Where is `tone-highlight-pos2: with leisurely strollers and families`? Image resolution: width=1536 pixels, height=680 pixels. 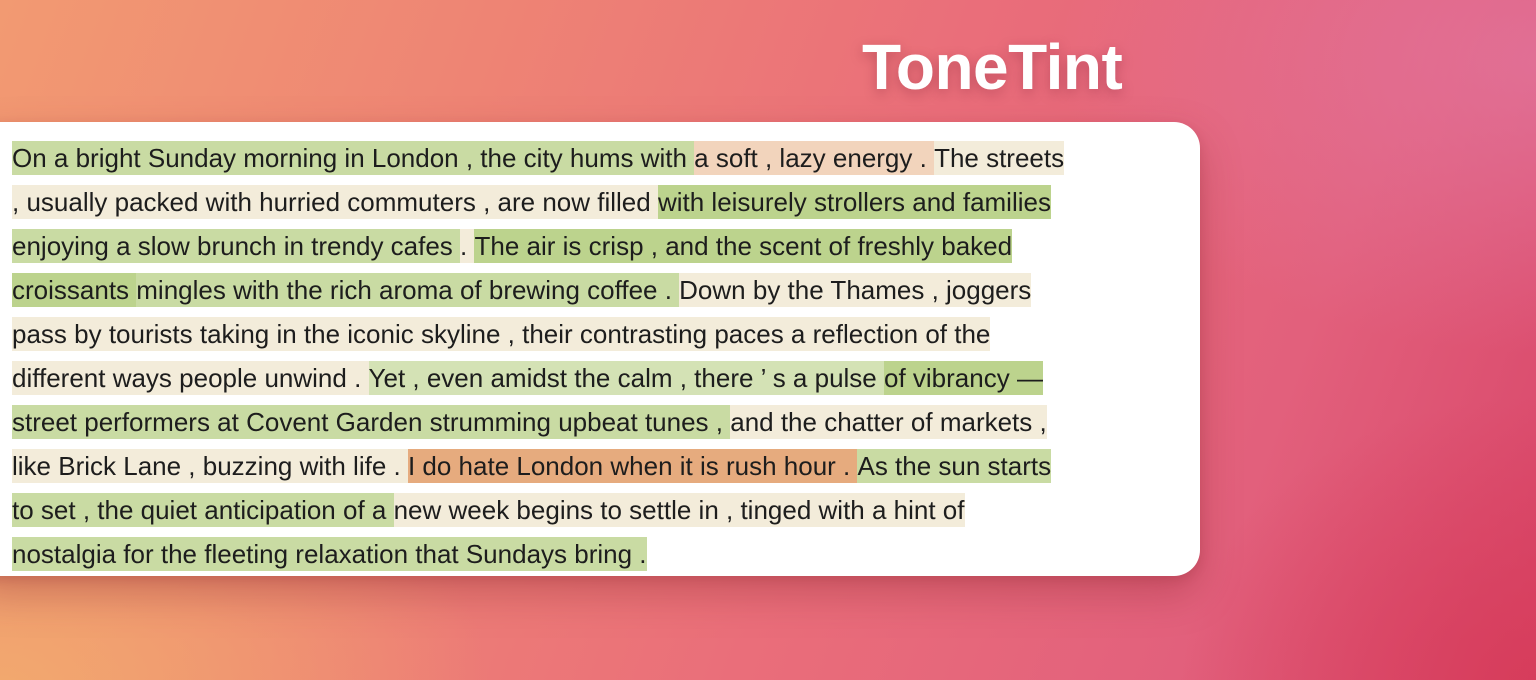
tone-highlight-pos2: with leisurely strollers and families is located at coordinates (854, 202).